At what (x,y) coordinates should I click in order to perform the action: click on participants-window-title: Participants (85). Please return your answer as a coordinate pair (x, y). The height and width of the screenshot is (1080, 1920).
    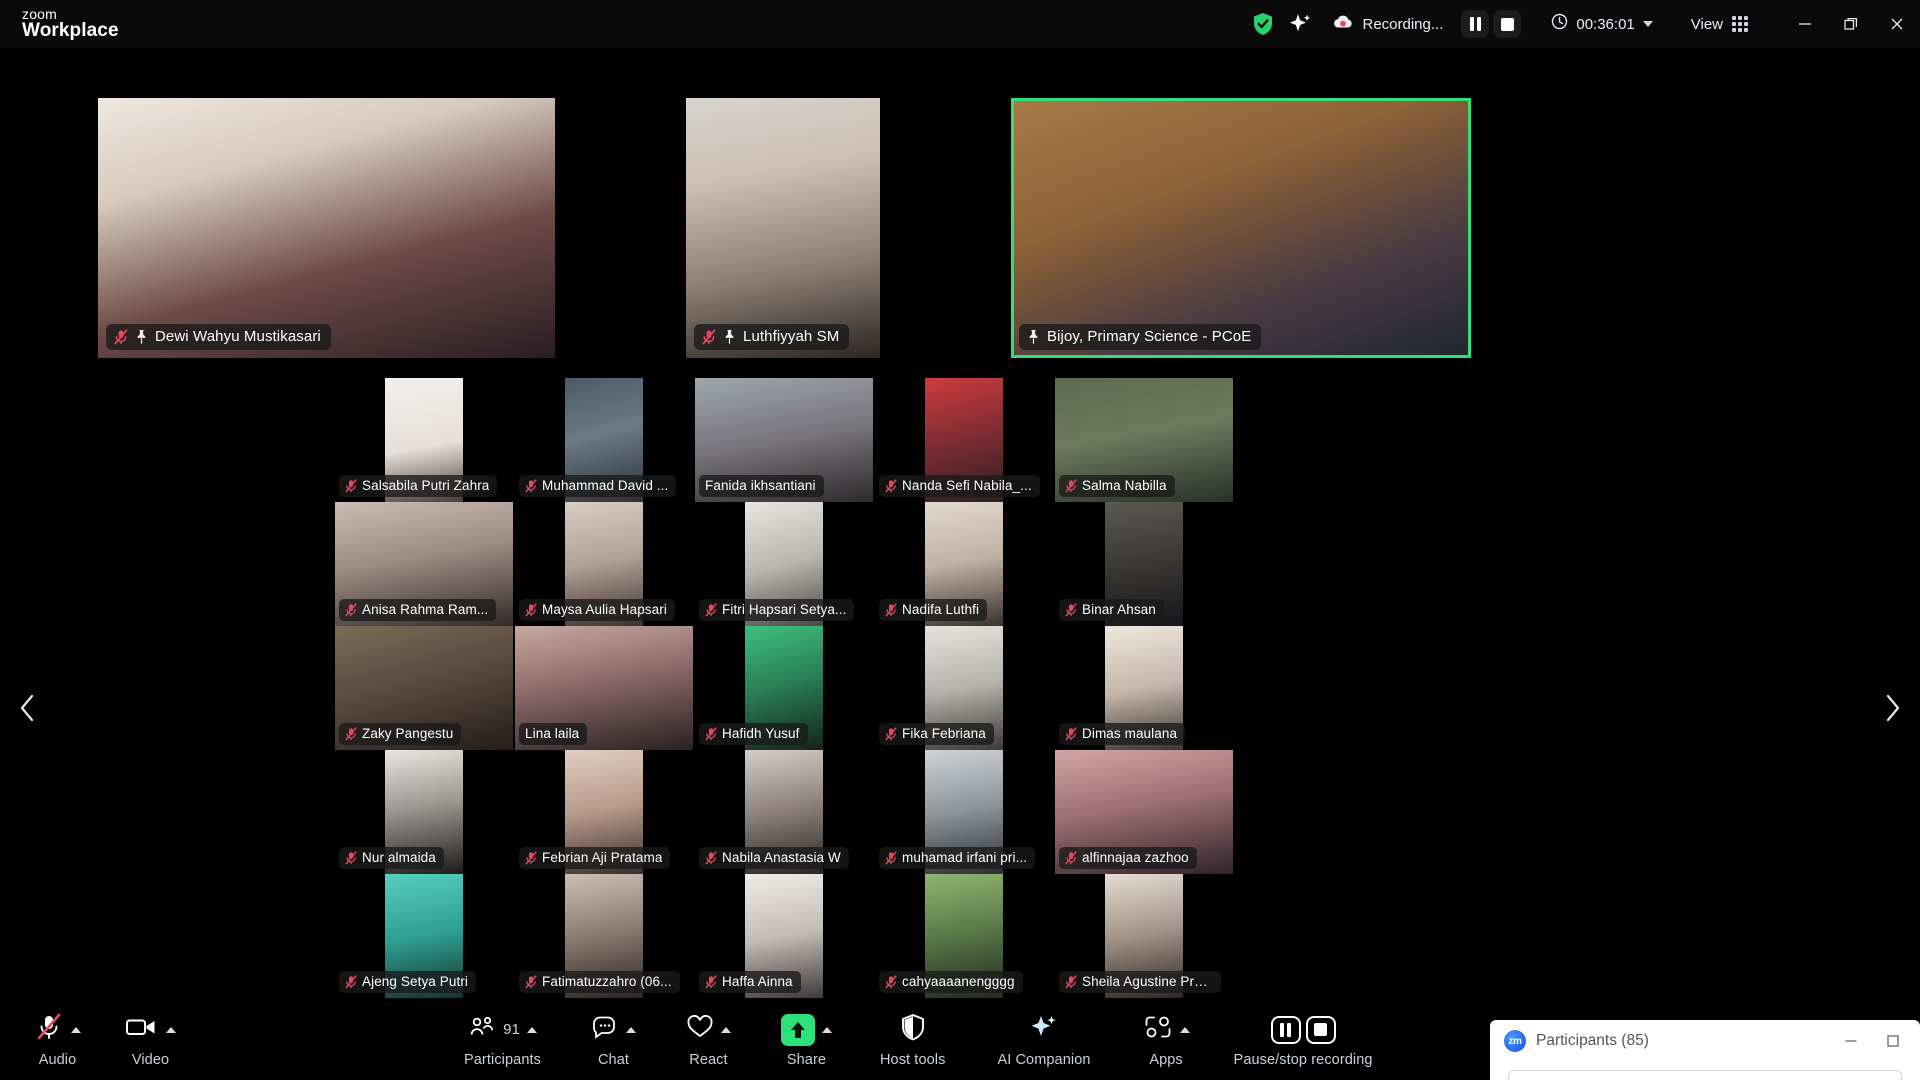
    Looking at the image, I should click on (1592, 1040).